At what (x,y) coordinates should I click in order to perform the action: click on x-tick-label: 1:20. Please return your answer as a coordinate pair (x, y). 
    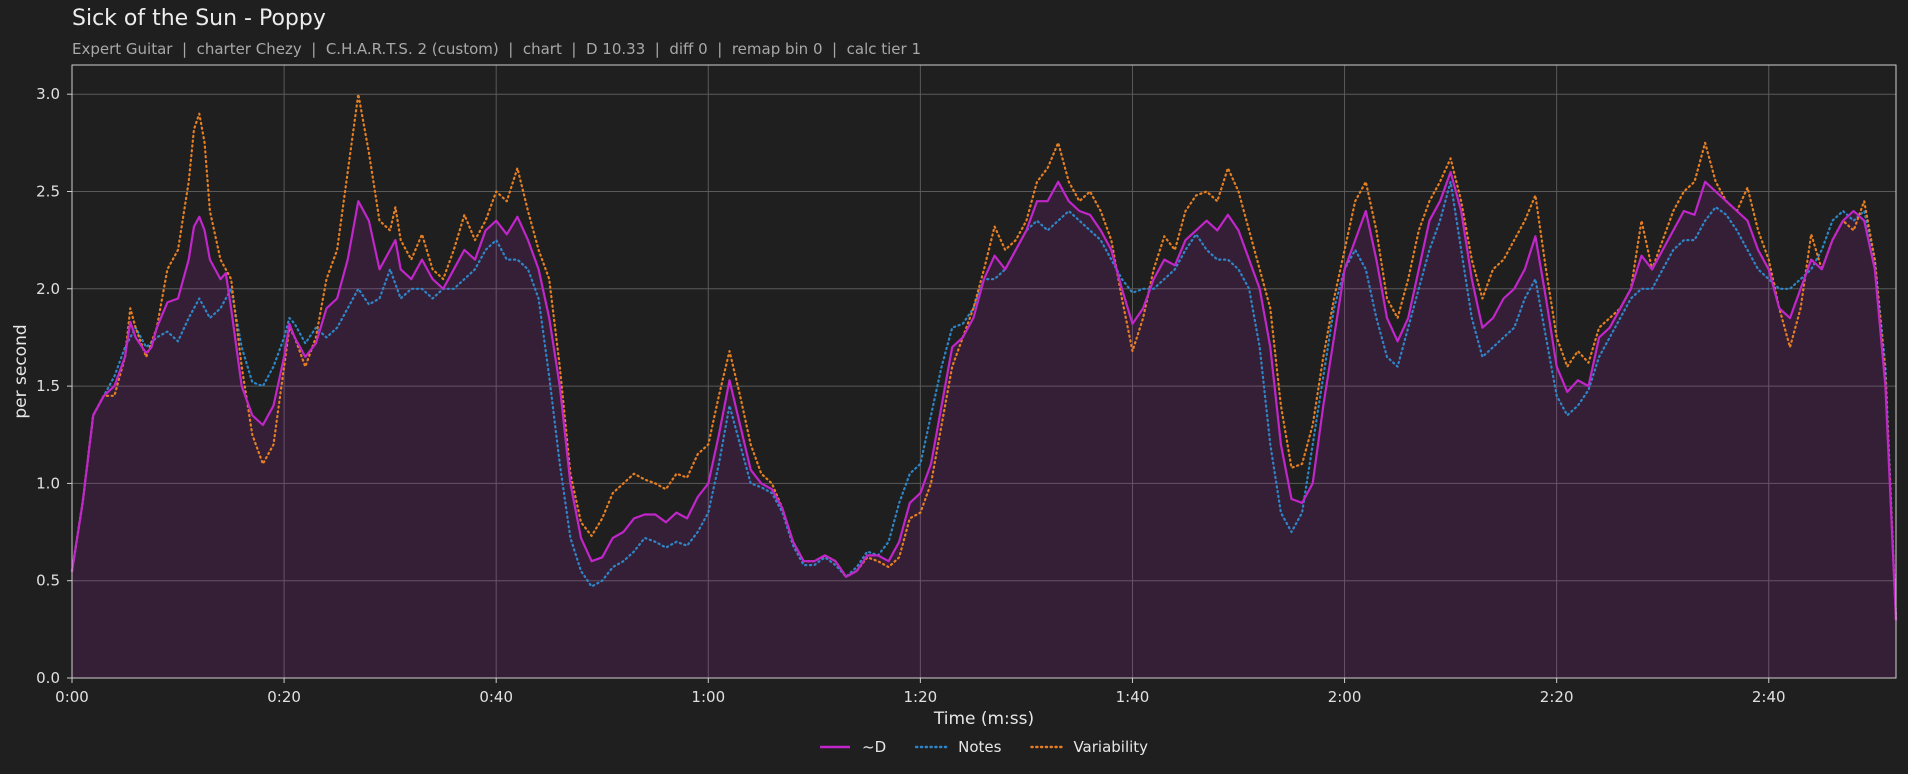
    Looking at the image, I should click on (921, 697).